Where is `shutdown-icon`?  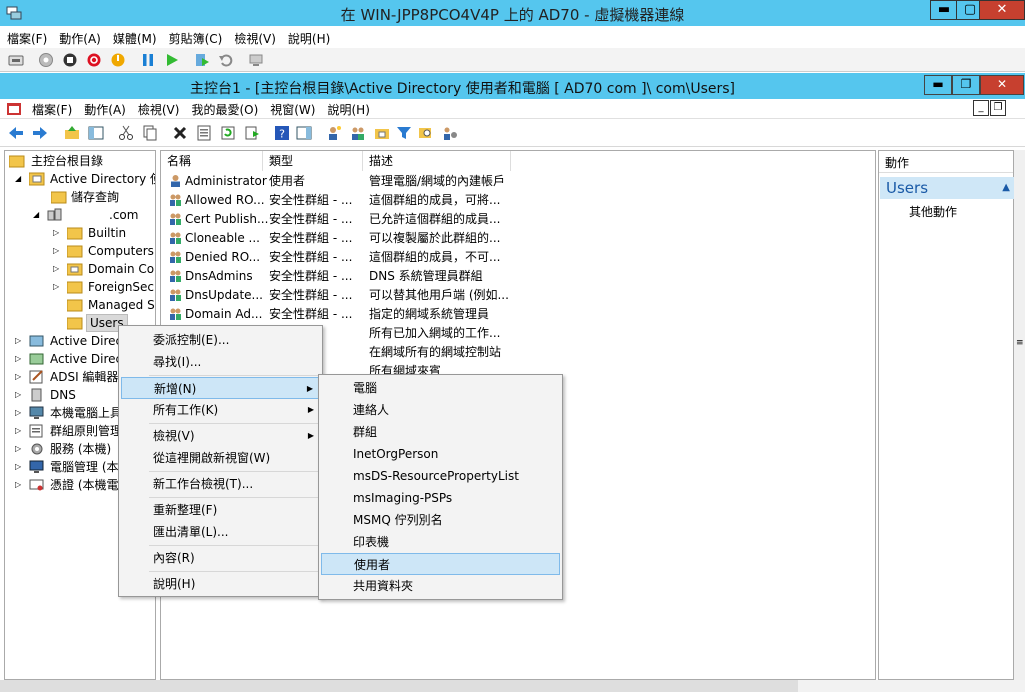 shutdown-icon is located at coordinates (94, 60).